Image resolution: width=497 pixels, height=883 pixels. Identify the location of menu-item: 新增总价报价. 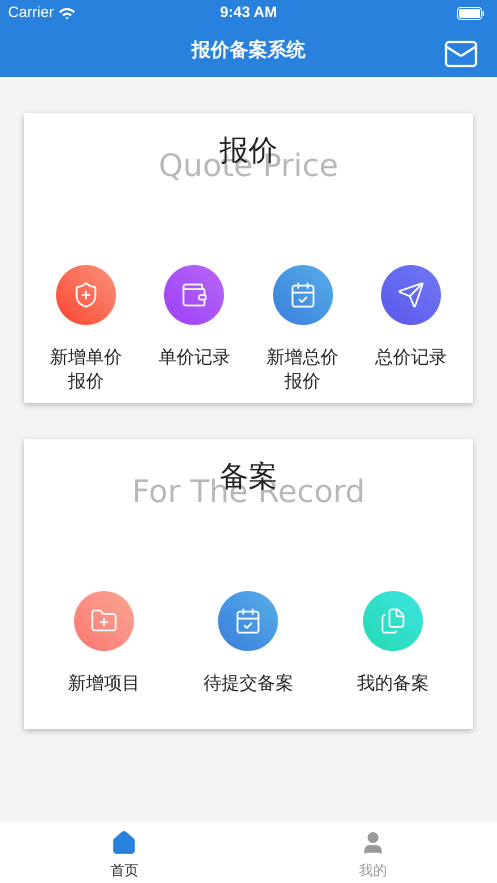
(302, 329).